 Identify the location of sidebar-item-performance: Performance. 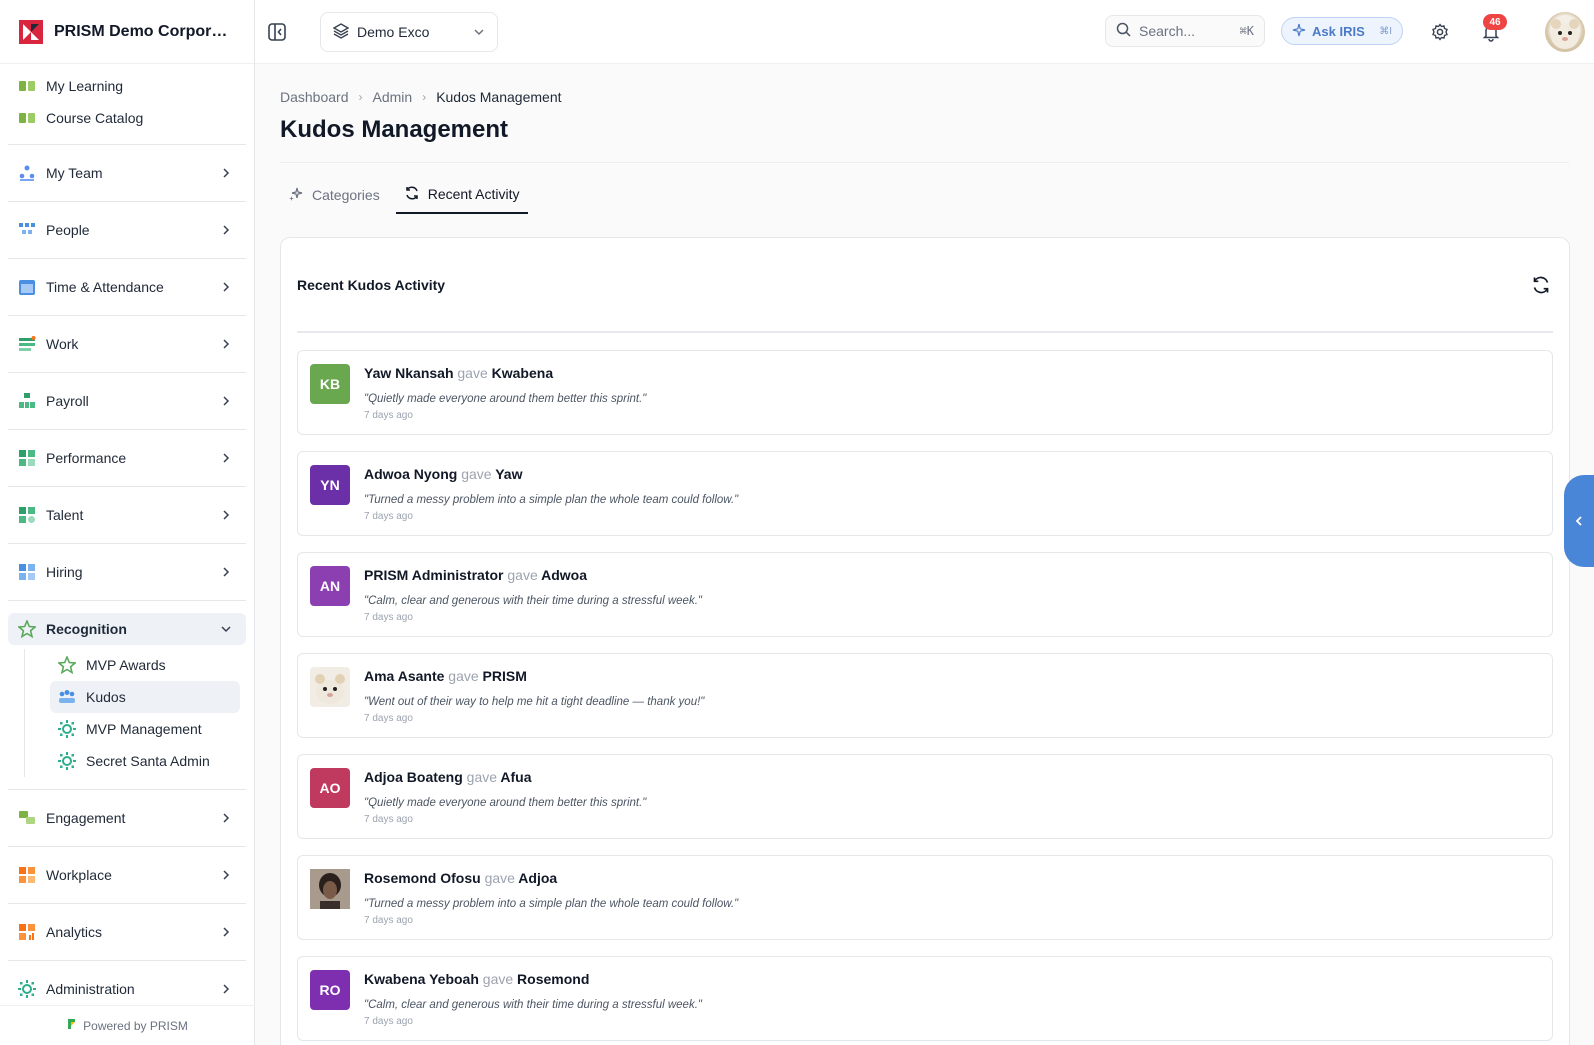
(127, 458).